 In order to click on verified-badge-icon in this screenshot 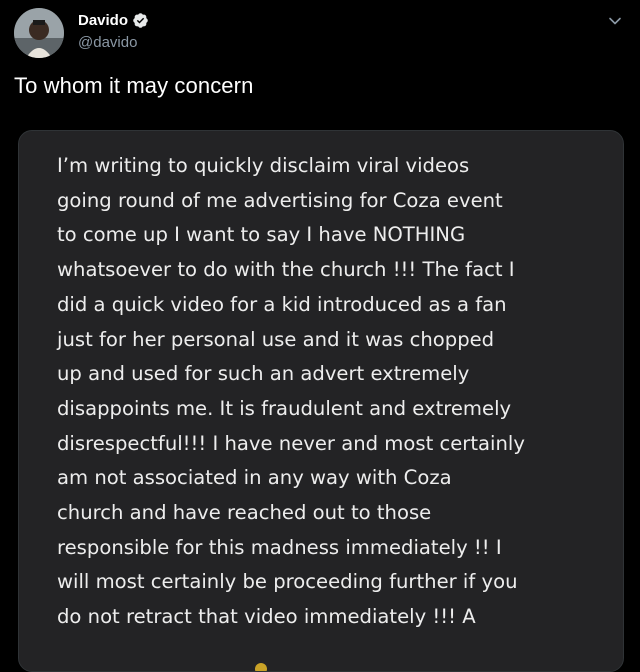, I will do `click(140, 20)`.